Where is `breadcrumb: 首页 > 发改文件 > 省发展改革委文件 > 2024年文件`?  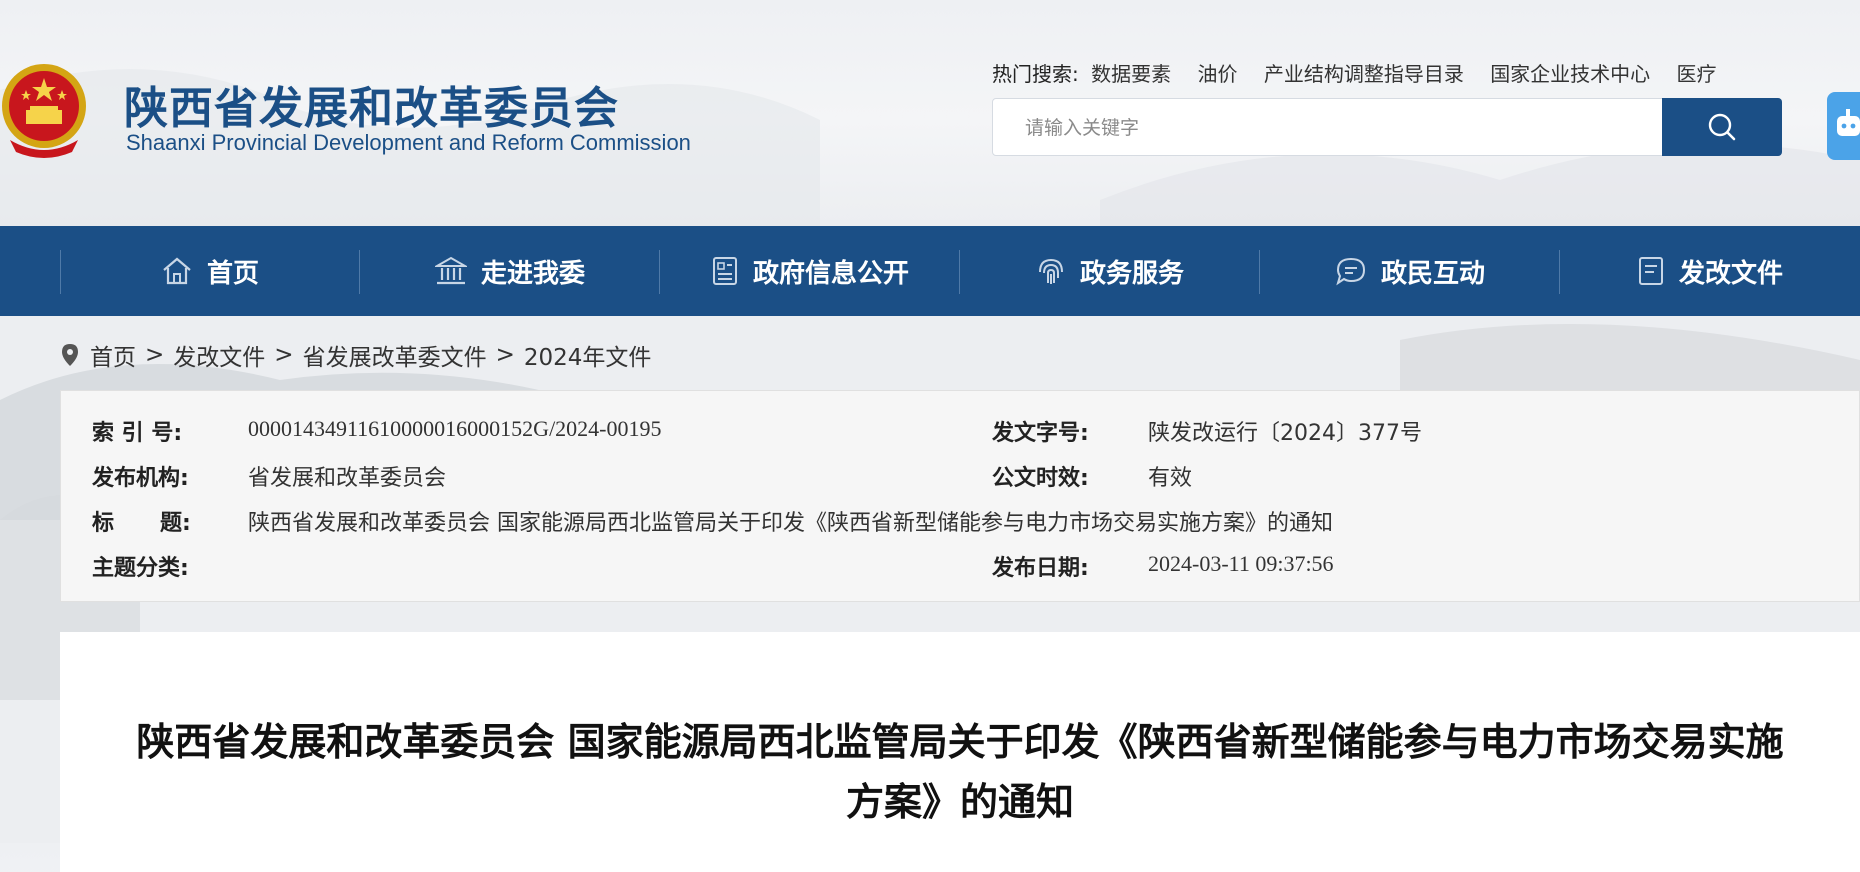 breadcrumb: 首页 > 发改文件 > 省发展改革委文件 > 2024年文件 is located at coordinates (355, 355).